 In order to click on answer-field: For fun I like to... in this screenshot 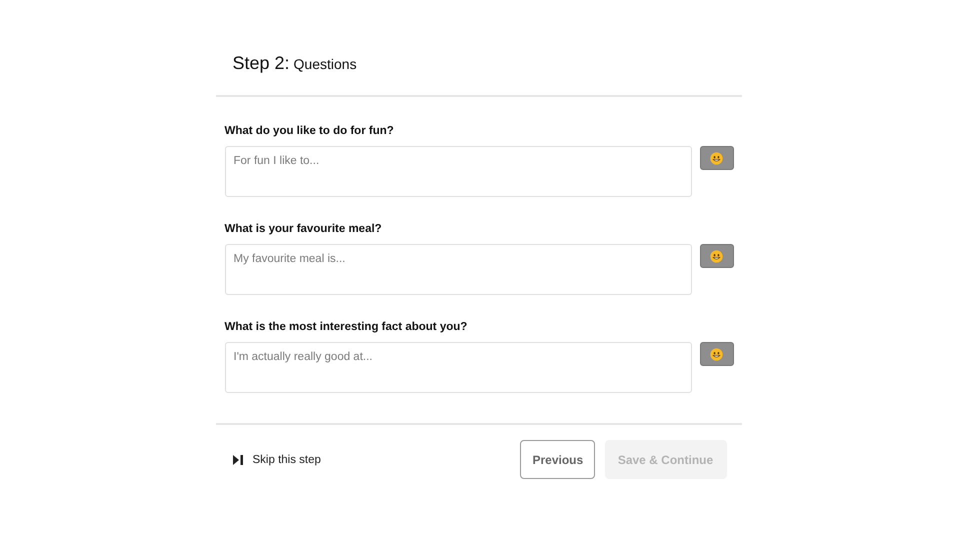, I will do `click(458, 171)`.